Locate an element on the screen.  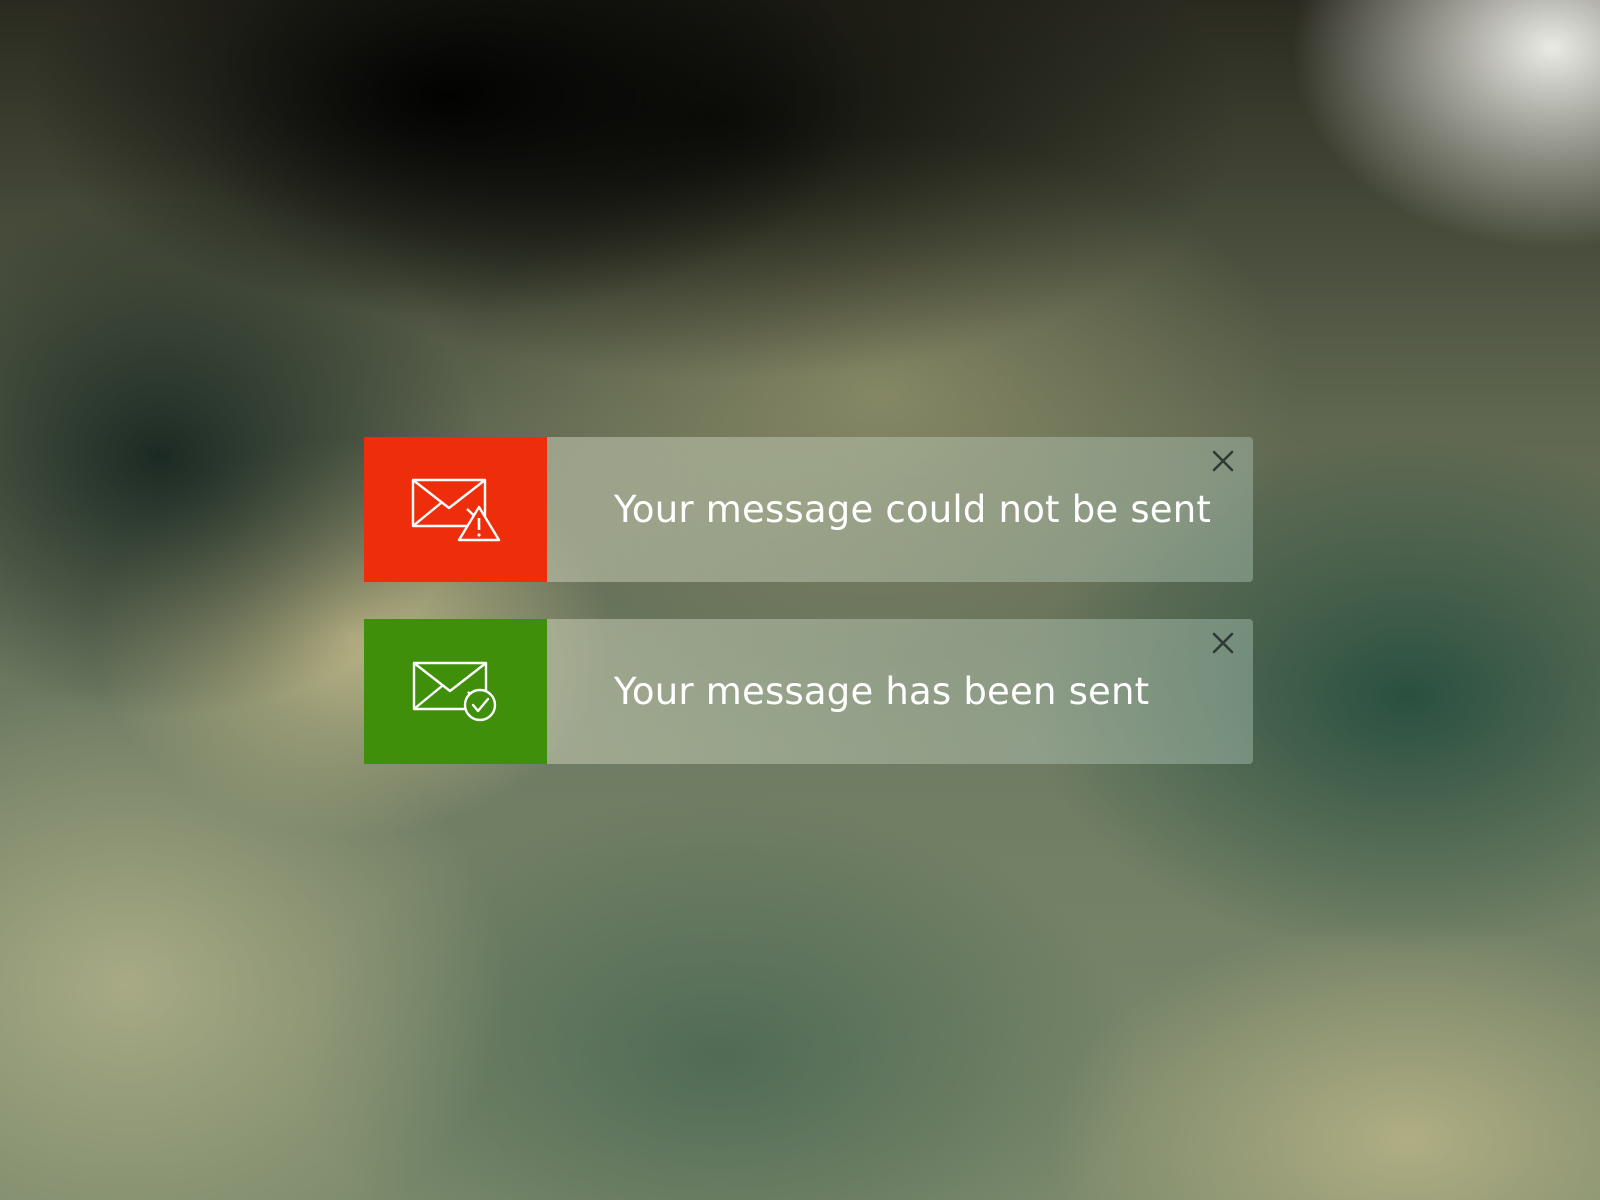
mail-warning-icon is located at coordinates (455, 509).